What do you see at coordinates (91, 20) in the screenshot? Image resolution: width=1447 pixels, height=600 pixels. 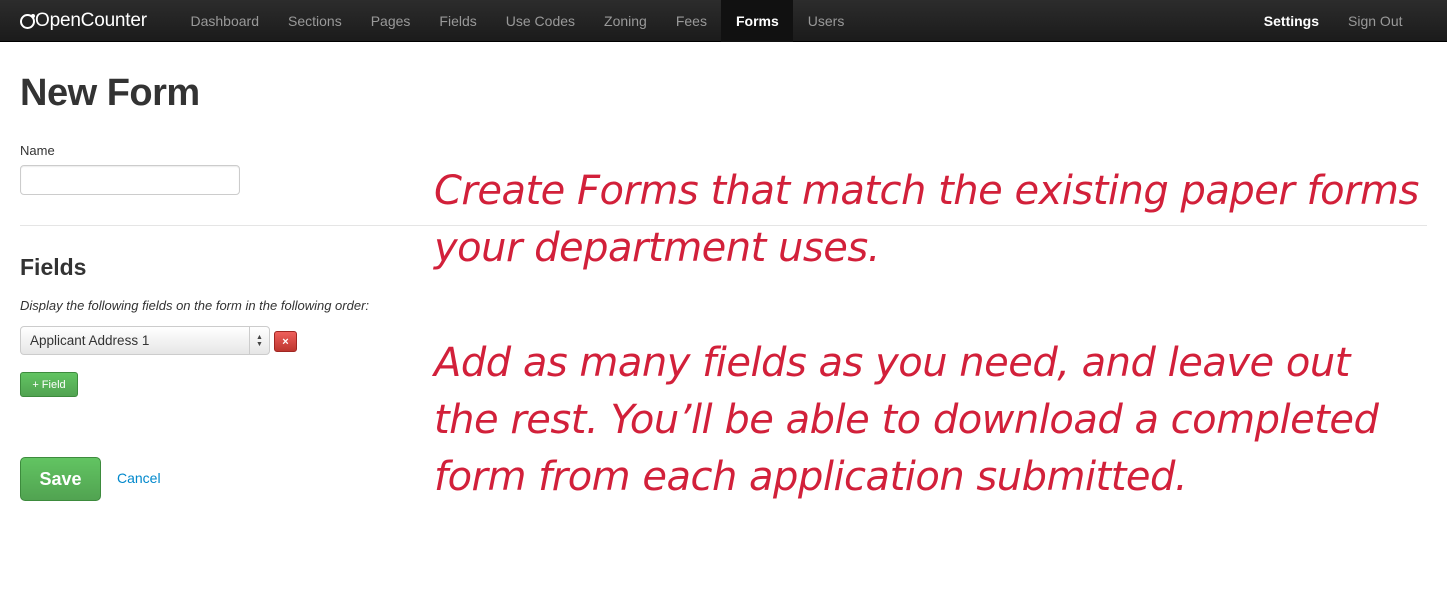 I see `brand-text: OpenCounter` at bounding box center [91, 20].